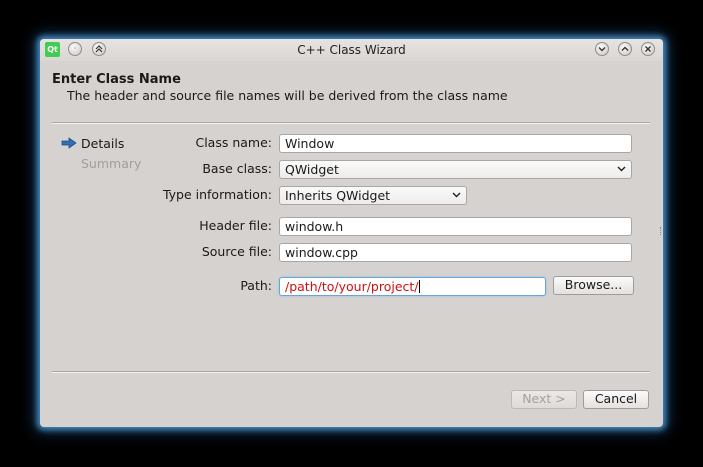 The width and height of the screenshot is (703, 467). I want to click on maximize-button, so click(625, 49).